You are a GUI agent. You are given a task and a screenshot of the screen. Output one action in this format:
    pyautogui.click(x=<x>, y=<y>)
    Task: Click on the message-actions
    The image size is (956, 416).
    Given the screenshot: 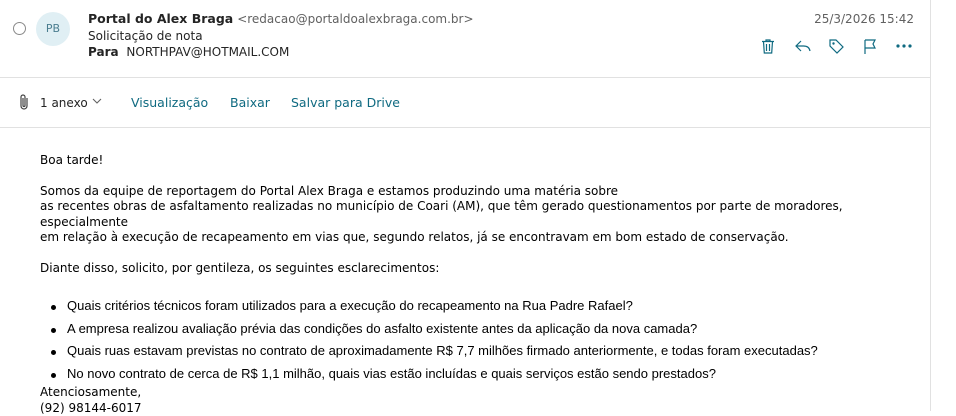 What is the action you would take?
    pyautogui.click(x=845, y=46)
    